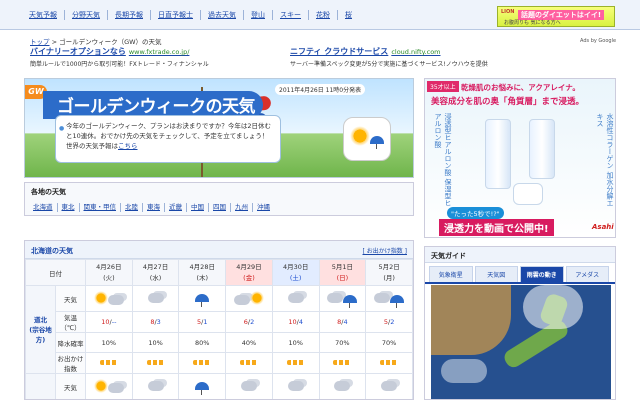 The image size is (640, 400). What do you see at coordinates (176, 207) in the screenshot?
I see `region-link: 近畿` at bounding box center [176, 207].